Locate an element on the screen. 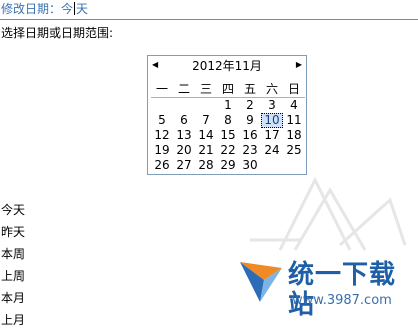 The image size is (418, 331). calendar-day: 26 is located at coordinates (162, 165).